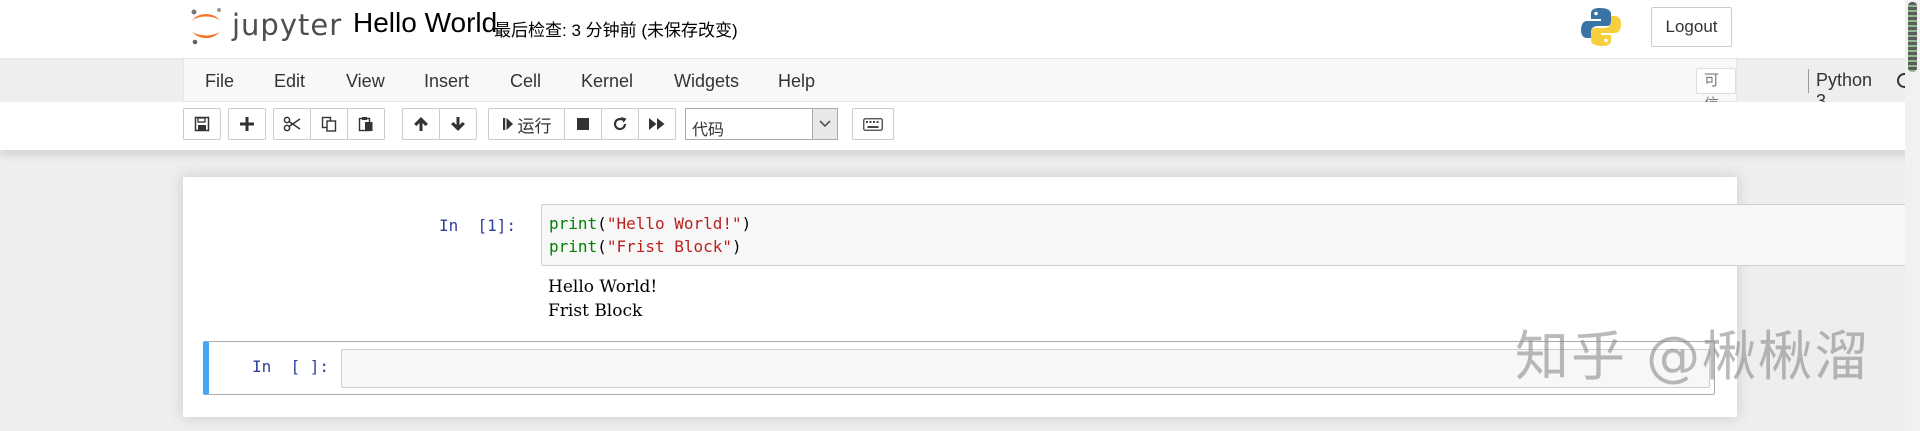 This screenshot has height=431, width=1920. Describe the element at coordinates (796, 81) in the screenshot. I see `menu-help: Help` at that location.